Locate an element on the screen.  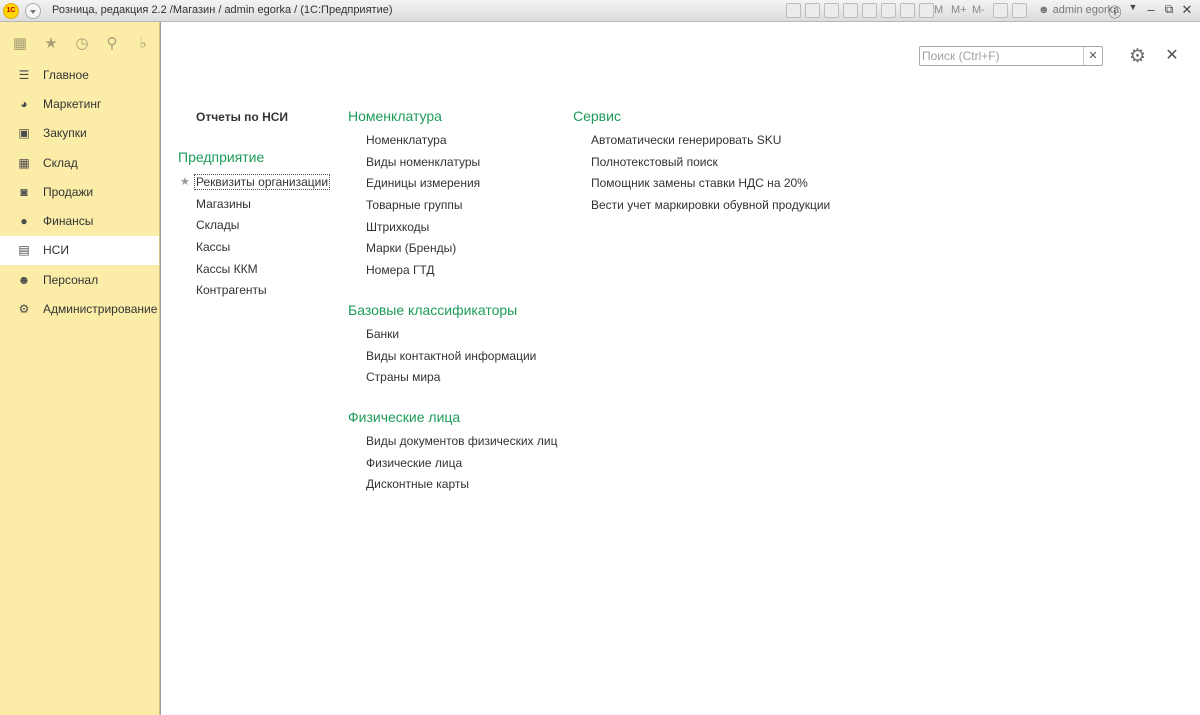
link-contact-info-types: Виды контактной информации is located at coordinates (458, 357).